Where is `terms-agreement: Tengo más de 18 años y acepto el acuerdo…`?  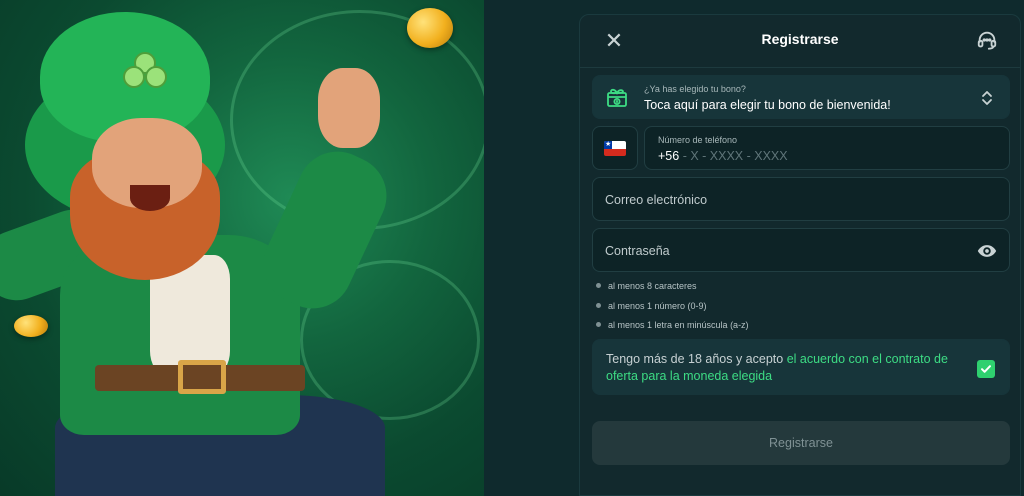 terms-agreement: Tengo más de 18 años y acepto el acuerdo… is located at coordinates (801, 367).